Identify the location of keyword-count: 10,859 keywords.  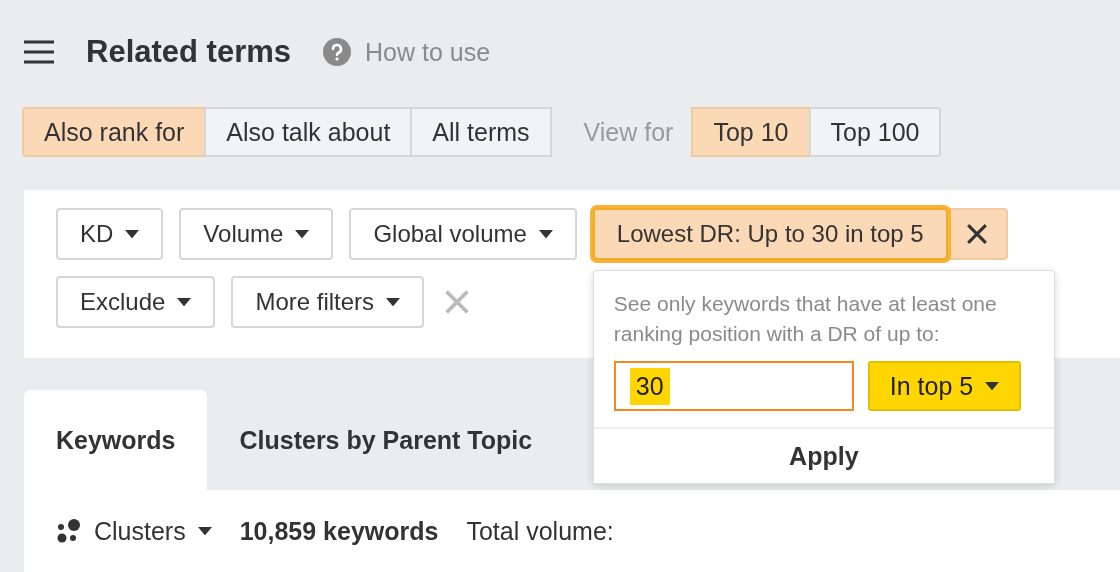
(339, 531).